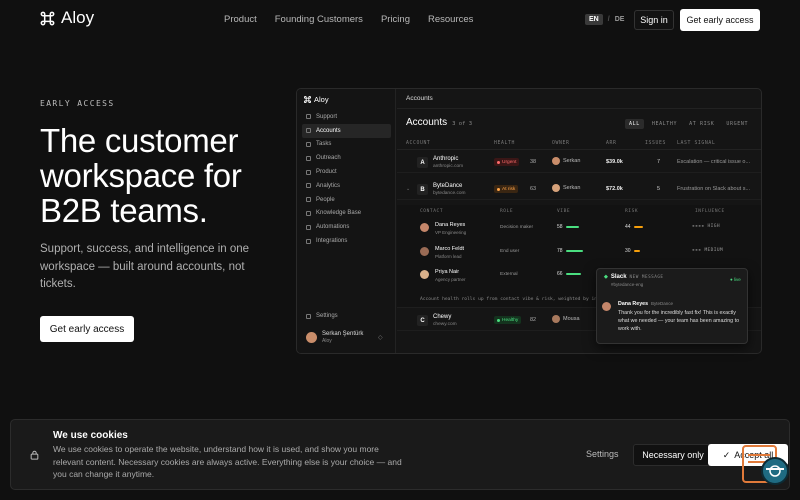 The width and height of the screenshot is (800, 500). I want to click on influence: ▪▪▪ MEDIUM, so click(708, 250).